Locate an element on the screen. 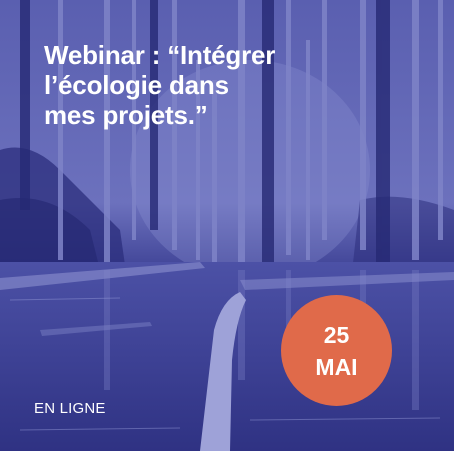  event-mode-label: EN LIGNE is located at coordinates (70, 408).